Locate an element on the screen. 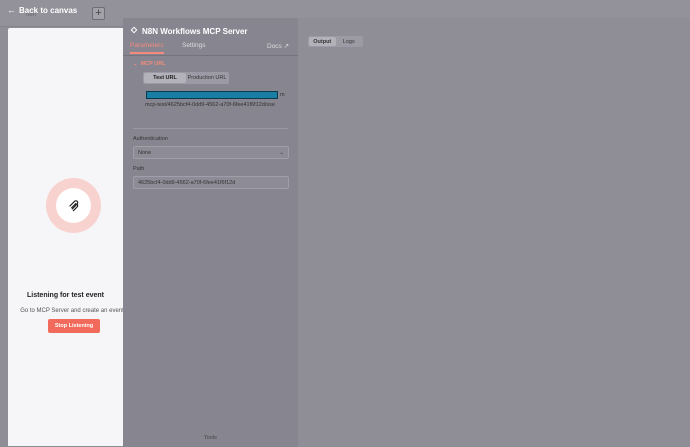 The height and width of the screenshot is (447, 690). docs-link: Docs ↗ is located at coordinates (278, 46).